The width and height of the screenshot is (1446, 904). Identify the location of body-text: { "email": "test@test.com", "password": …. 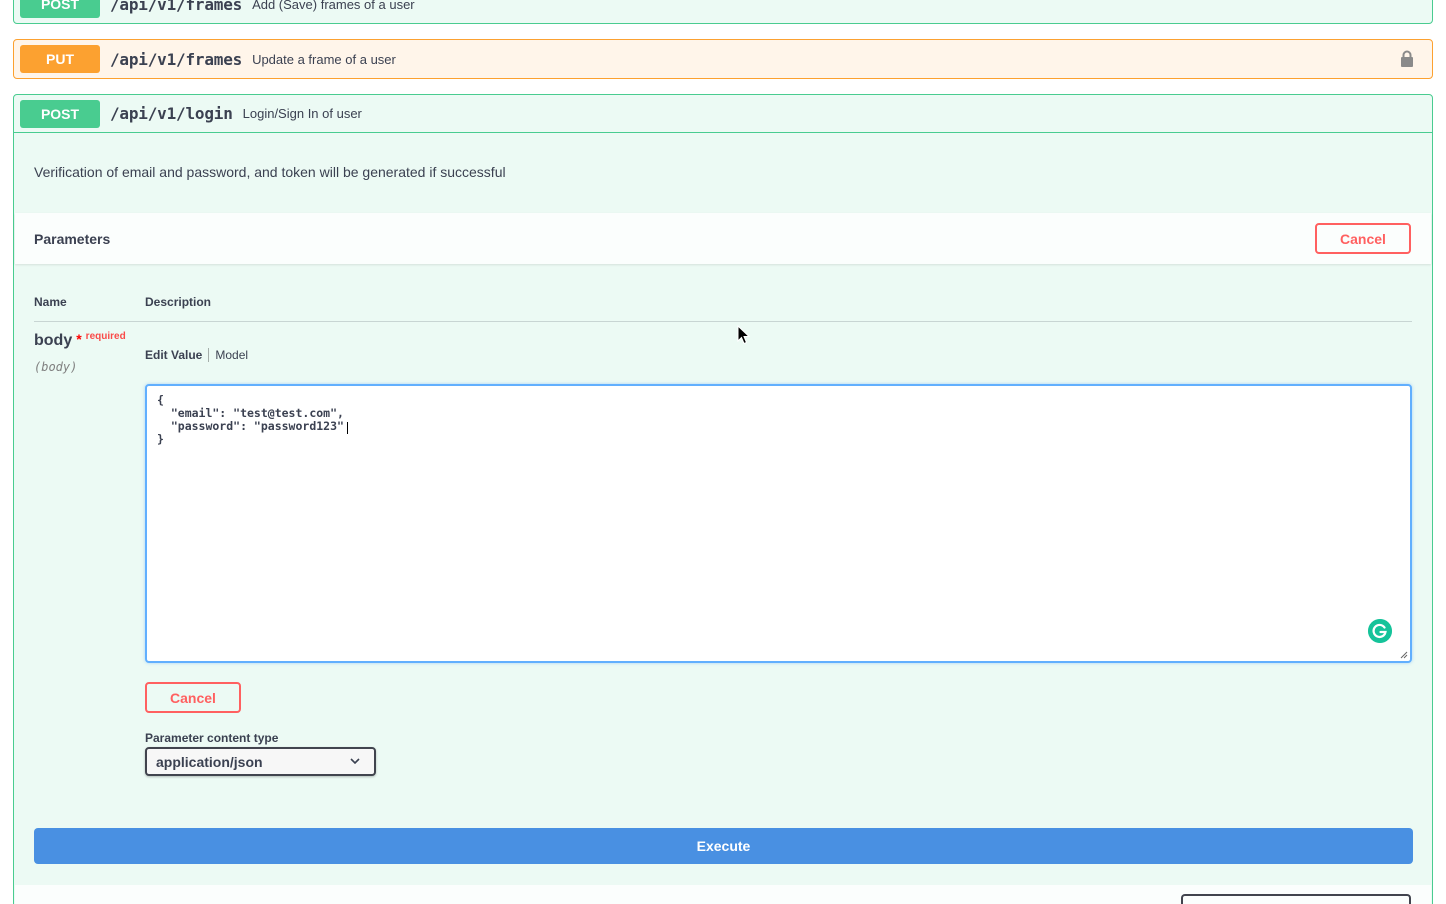
(250, 419).